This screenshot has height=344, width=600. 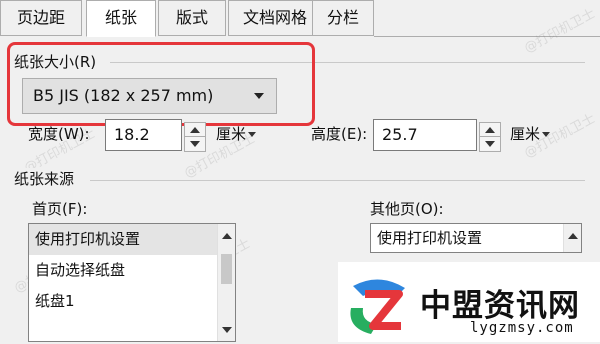 I want to click on logo-name: 中盟资讯网, so click(x=500, y=306).